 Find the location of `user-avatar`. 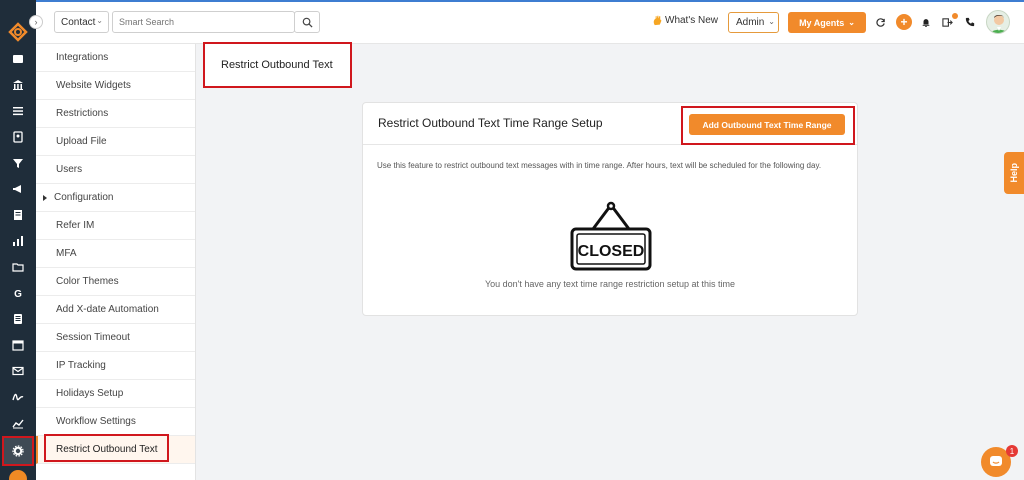

user-avatar is located at coordinates (998, 22).